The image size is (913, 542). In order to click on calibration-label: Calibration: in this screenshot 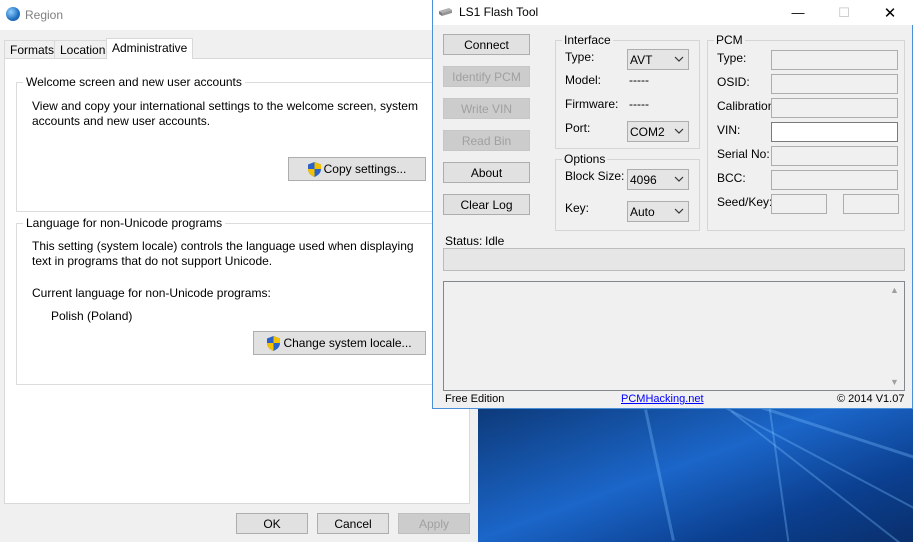, I will do `click(747, 106)`.